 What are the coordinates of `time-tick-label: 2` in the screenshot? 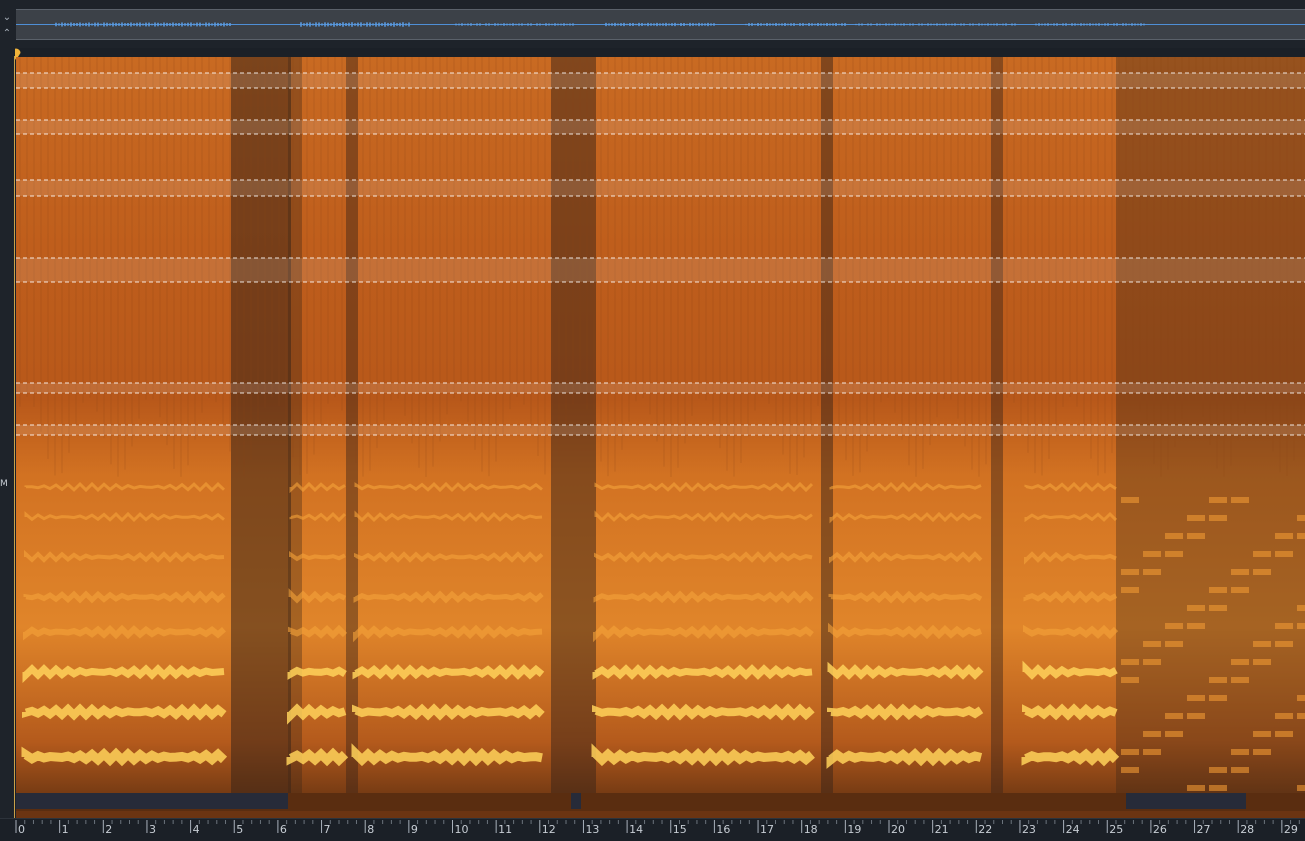 It's located at (109, 829).